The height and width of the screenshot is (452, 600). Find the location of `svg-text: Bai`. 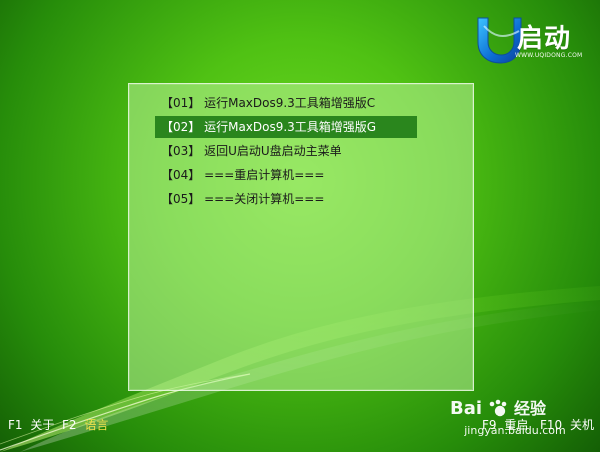

svg-text: Bai is located at coordinates (466, 408).